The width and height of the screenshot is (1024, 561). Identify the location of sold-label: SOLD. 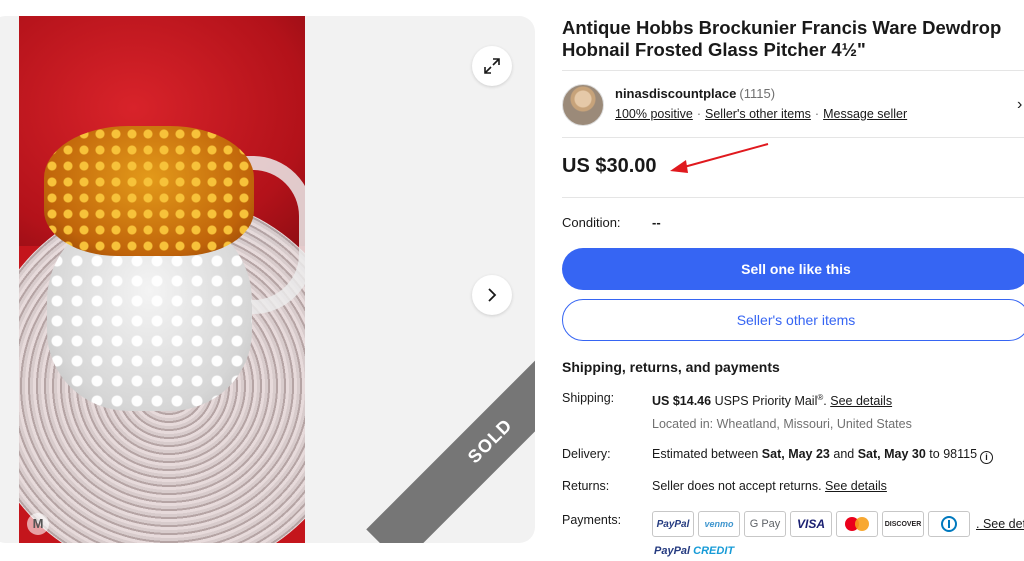
(489, 440).